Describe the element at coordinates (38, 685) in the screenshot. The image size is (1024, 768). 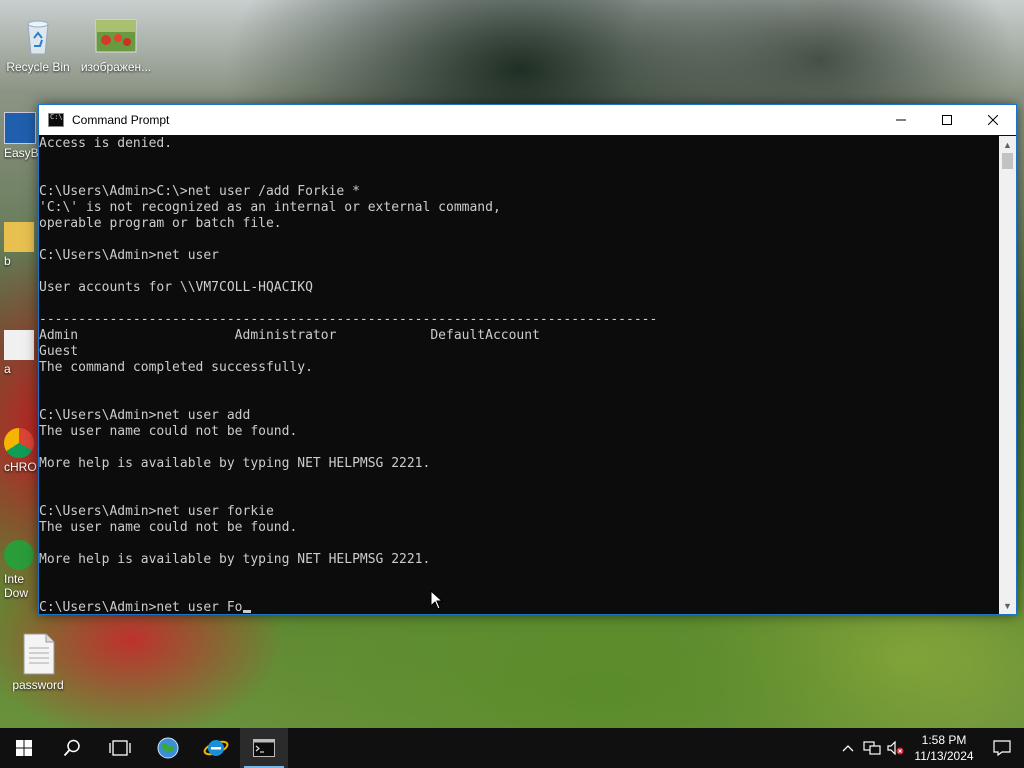
I see `desktop-icon-label: password` at that location.